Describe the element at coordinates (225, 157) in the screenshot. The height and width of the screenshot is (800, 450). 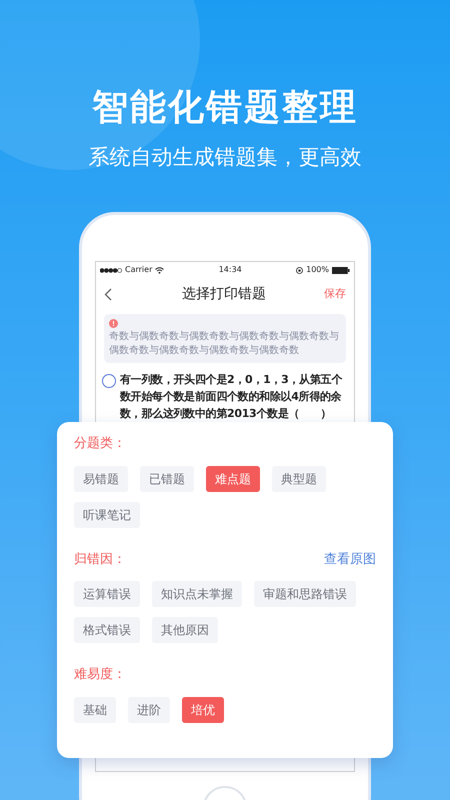
I see `subheadline: 系统自动生成错题集，更高效` at that location.